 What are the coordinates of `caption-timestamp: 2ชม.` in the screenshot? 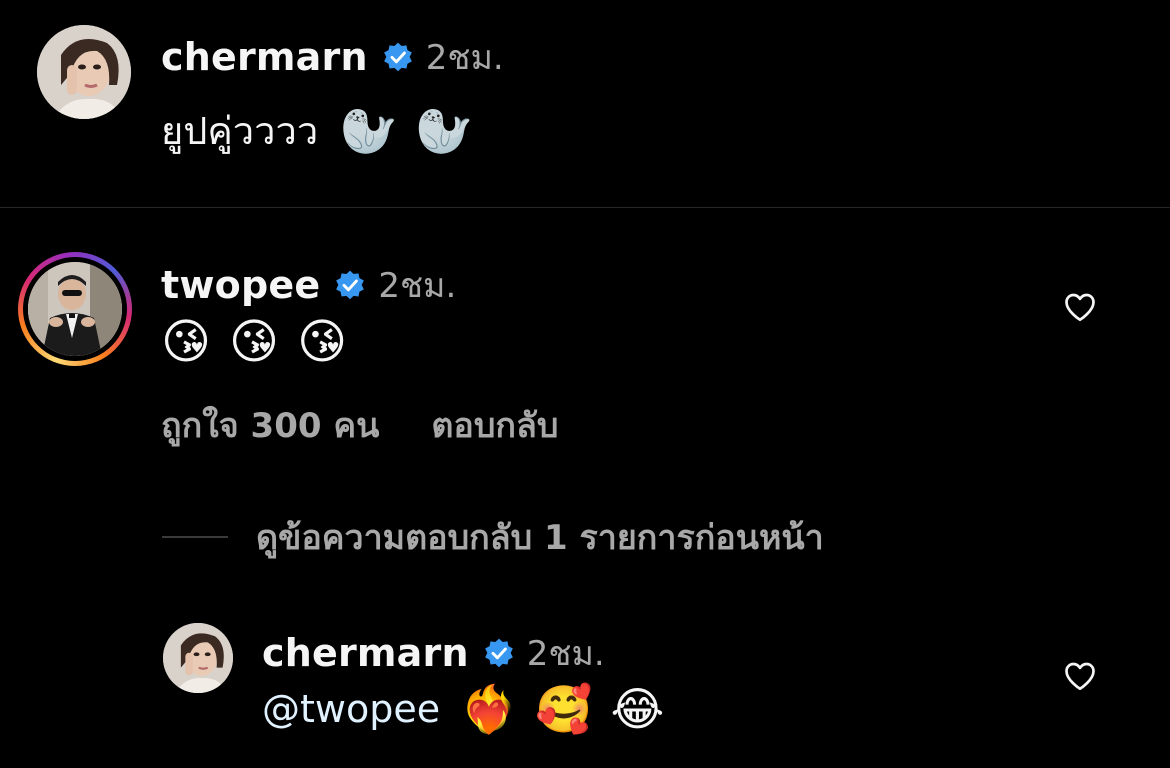 It's located at (464, 58).